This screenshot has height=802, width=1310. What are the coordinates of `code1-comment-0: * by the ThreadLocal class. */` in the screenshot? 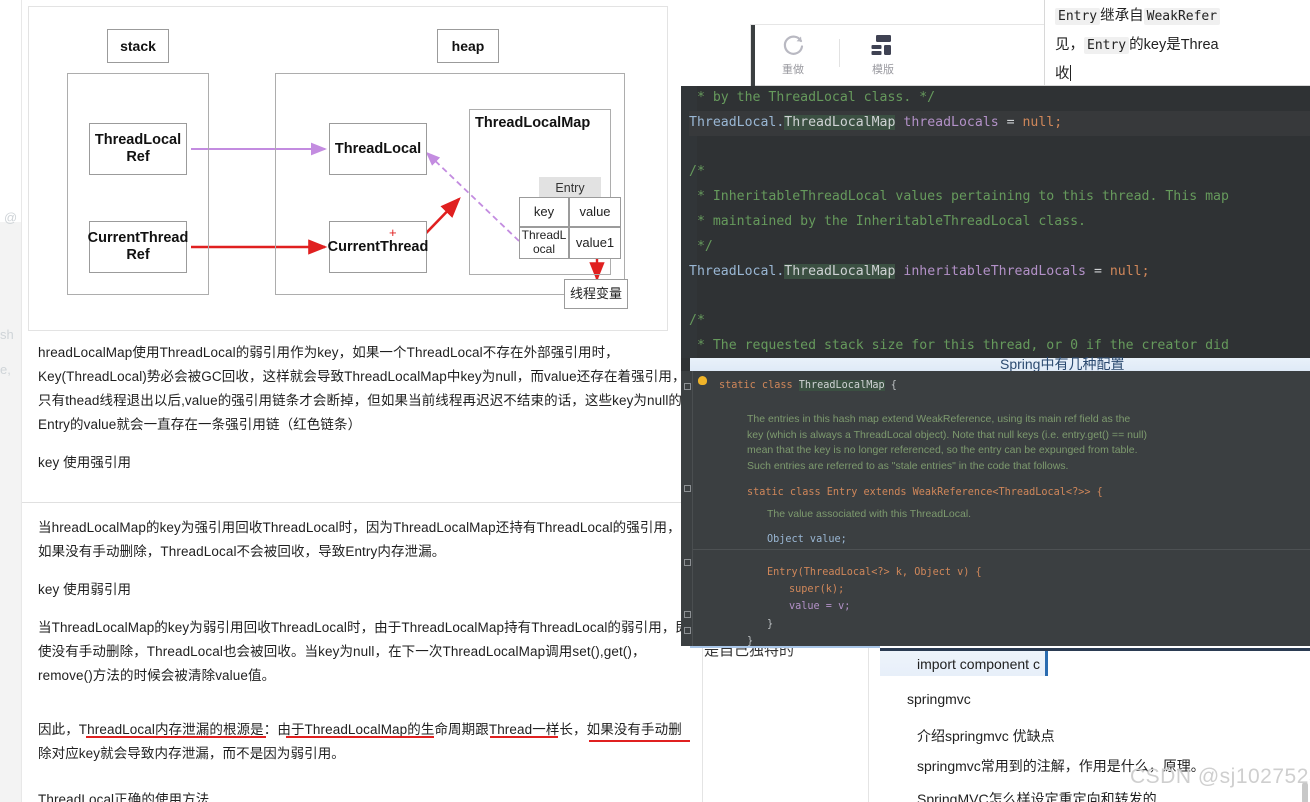 It's located at (812, 97).